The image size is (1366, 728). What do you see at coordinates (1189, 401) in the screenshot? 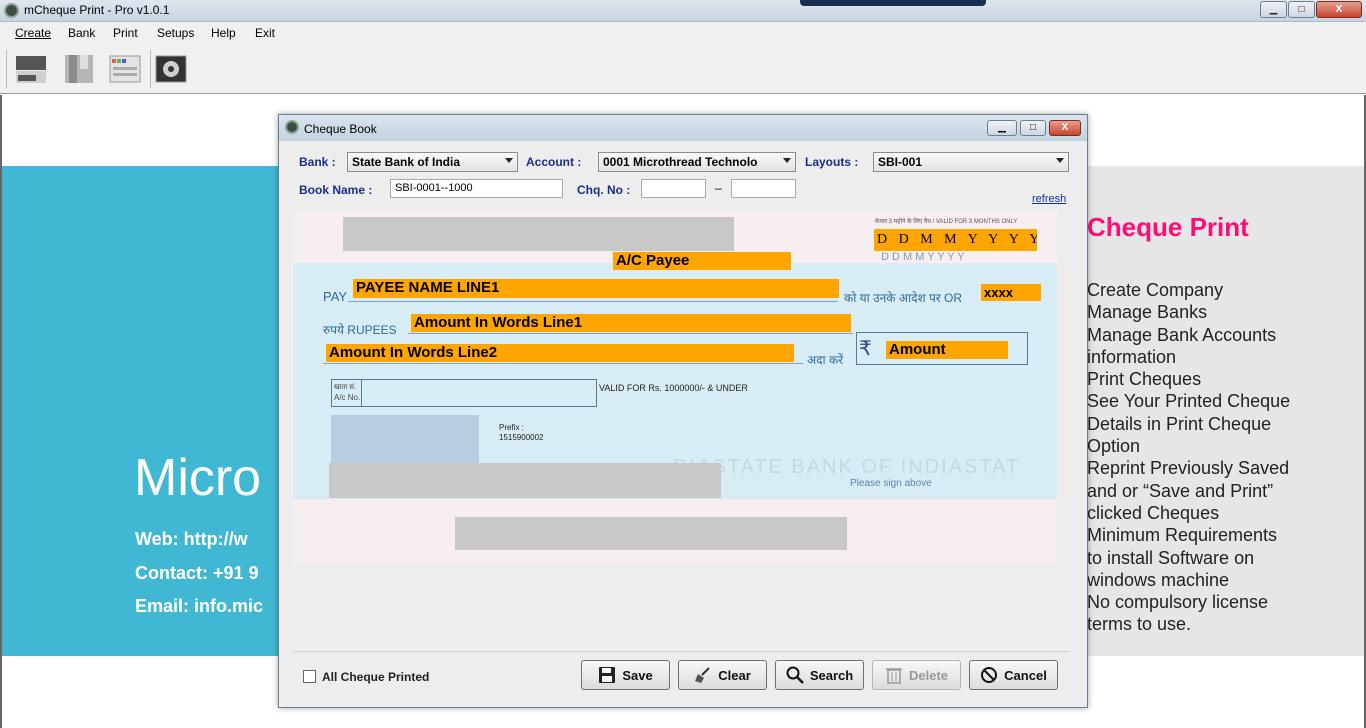
I see `feature-line: See Your Printed Cheque` at bounding box center [1189, 401].